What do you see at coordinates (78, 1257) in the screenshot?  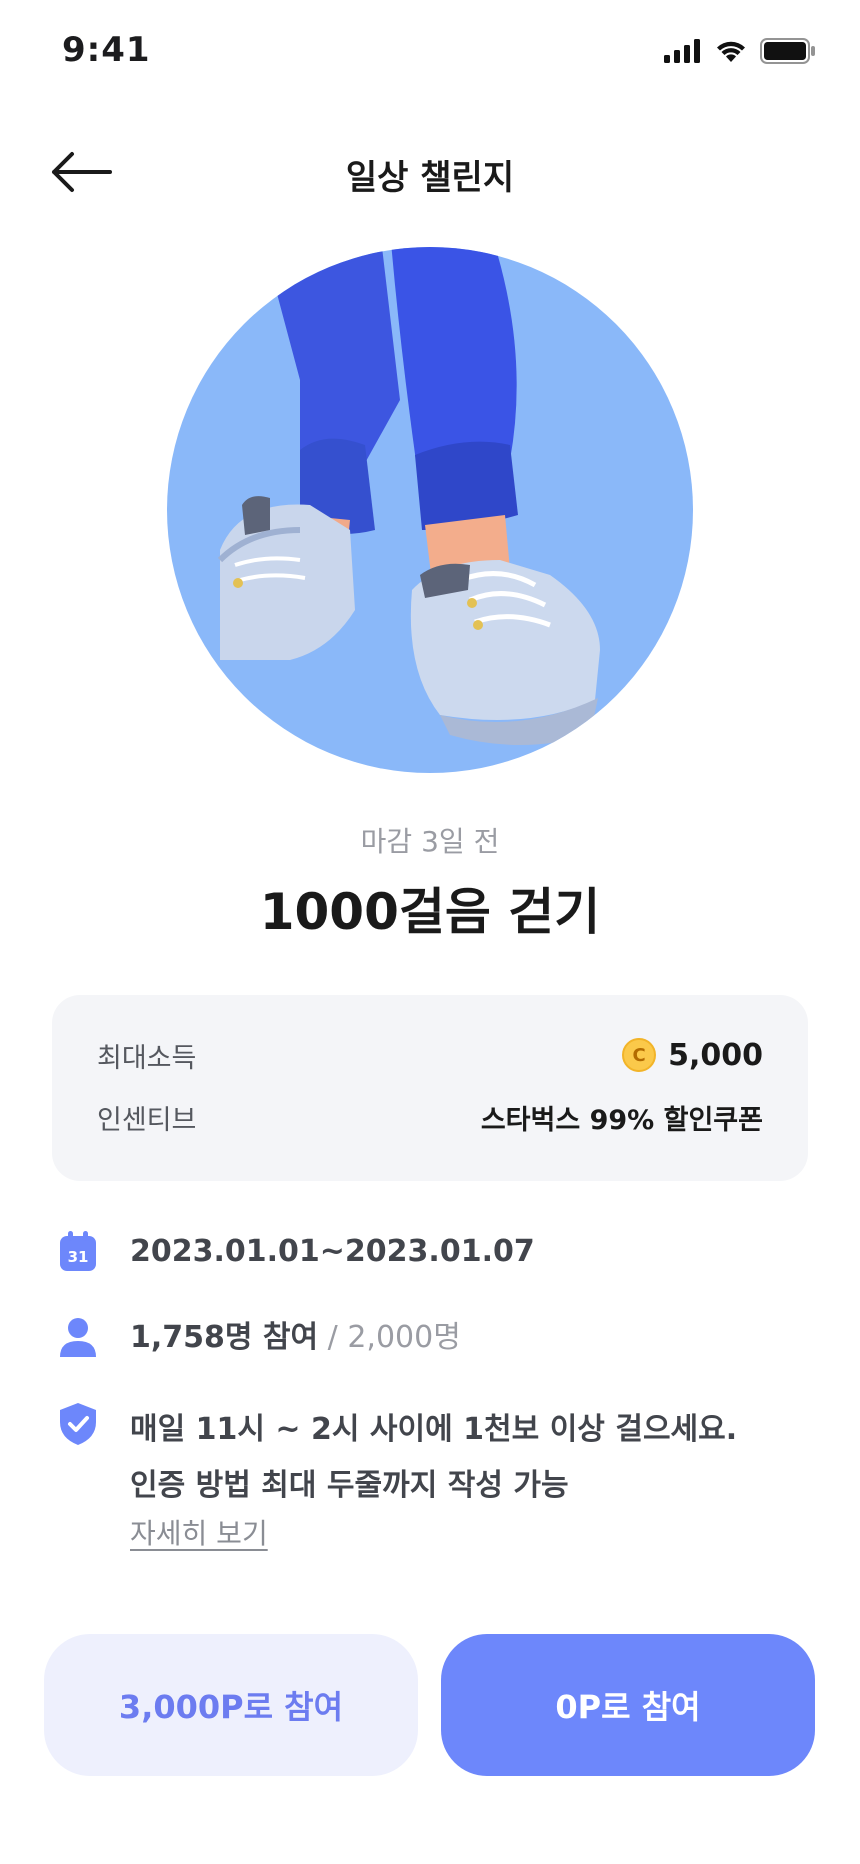 I see `calendar-day: 31` at bounding box center [78, 1257].